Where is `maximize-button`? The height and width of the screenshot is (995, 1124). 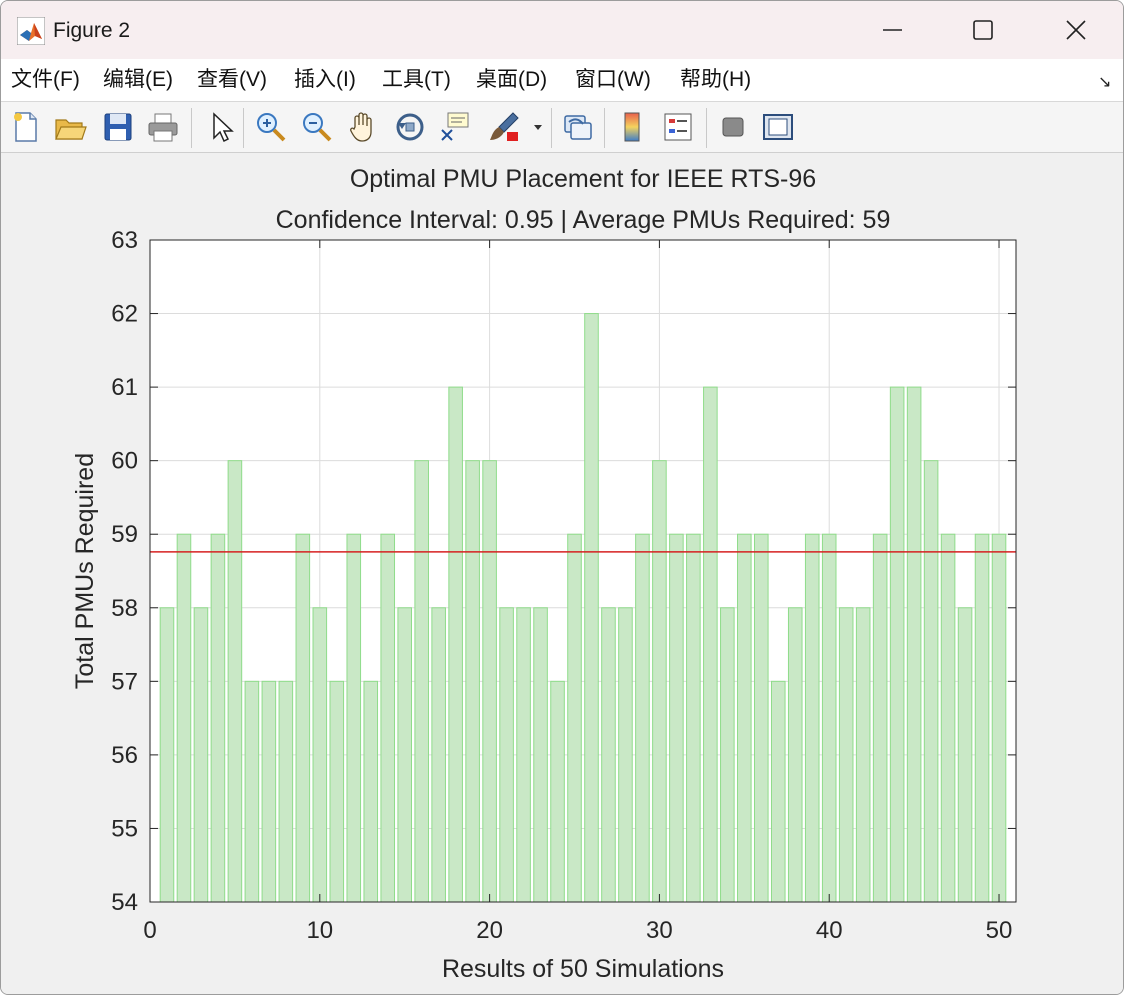 maximize-button is located at coordinates (983, 30).